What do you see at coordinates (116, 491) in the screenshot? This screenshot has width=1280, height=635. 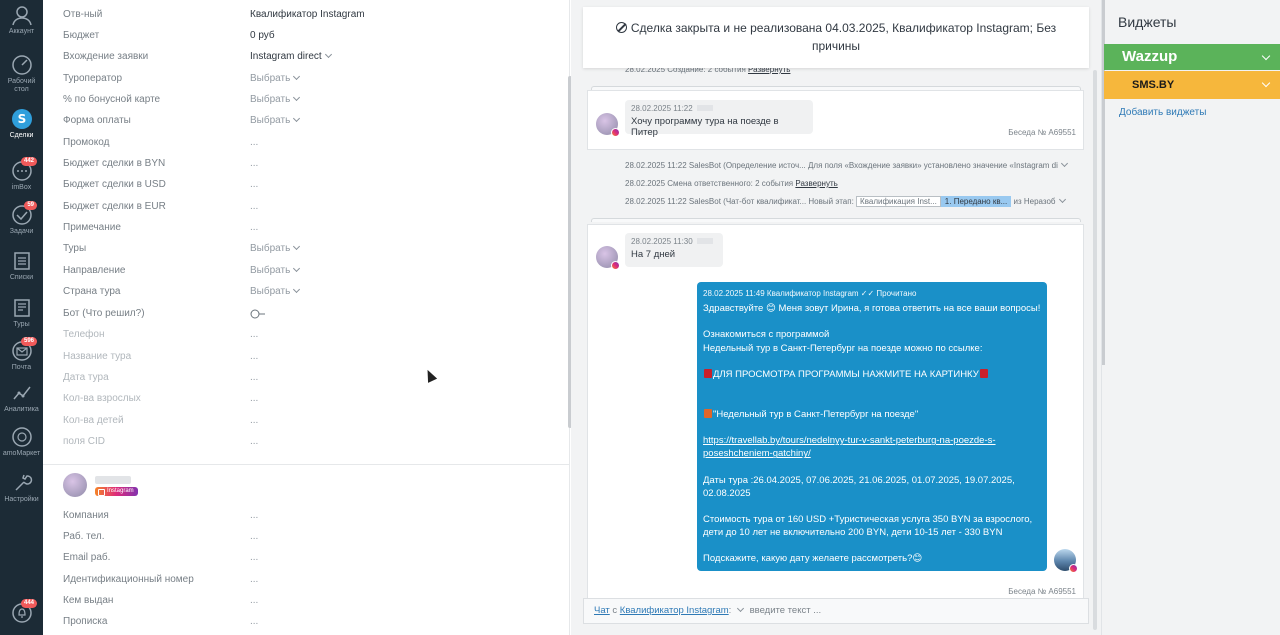 I see `instagram-tag: Instagram` at bounding box center [116, 491].